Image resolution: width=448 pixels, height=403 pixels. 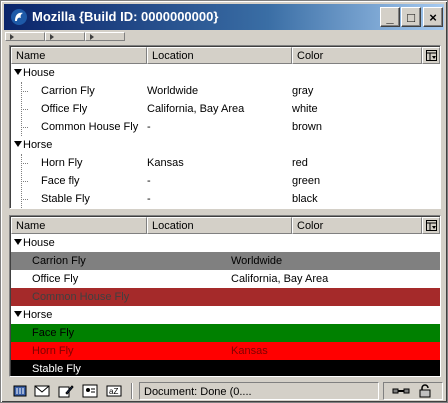 What do you see at coordinates (19, 17) in the screenshot?
I see `mozilla-icon` at bounding box center [19, 17].